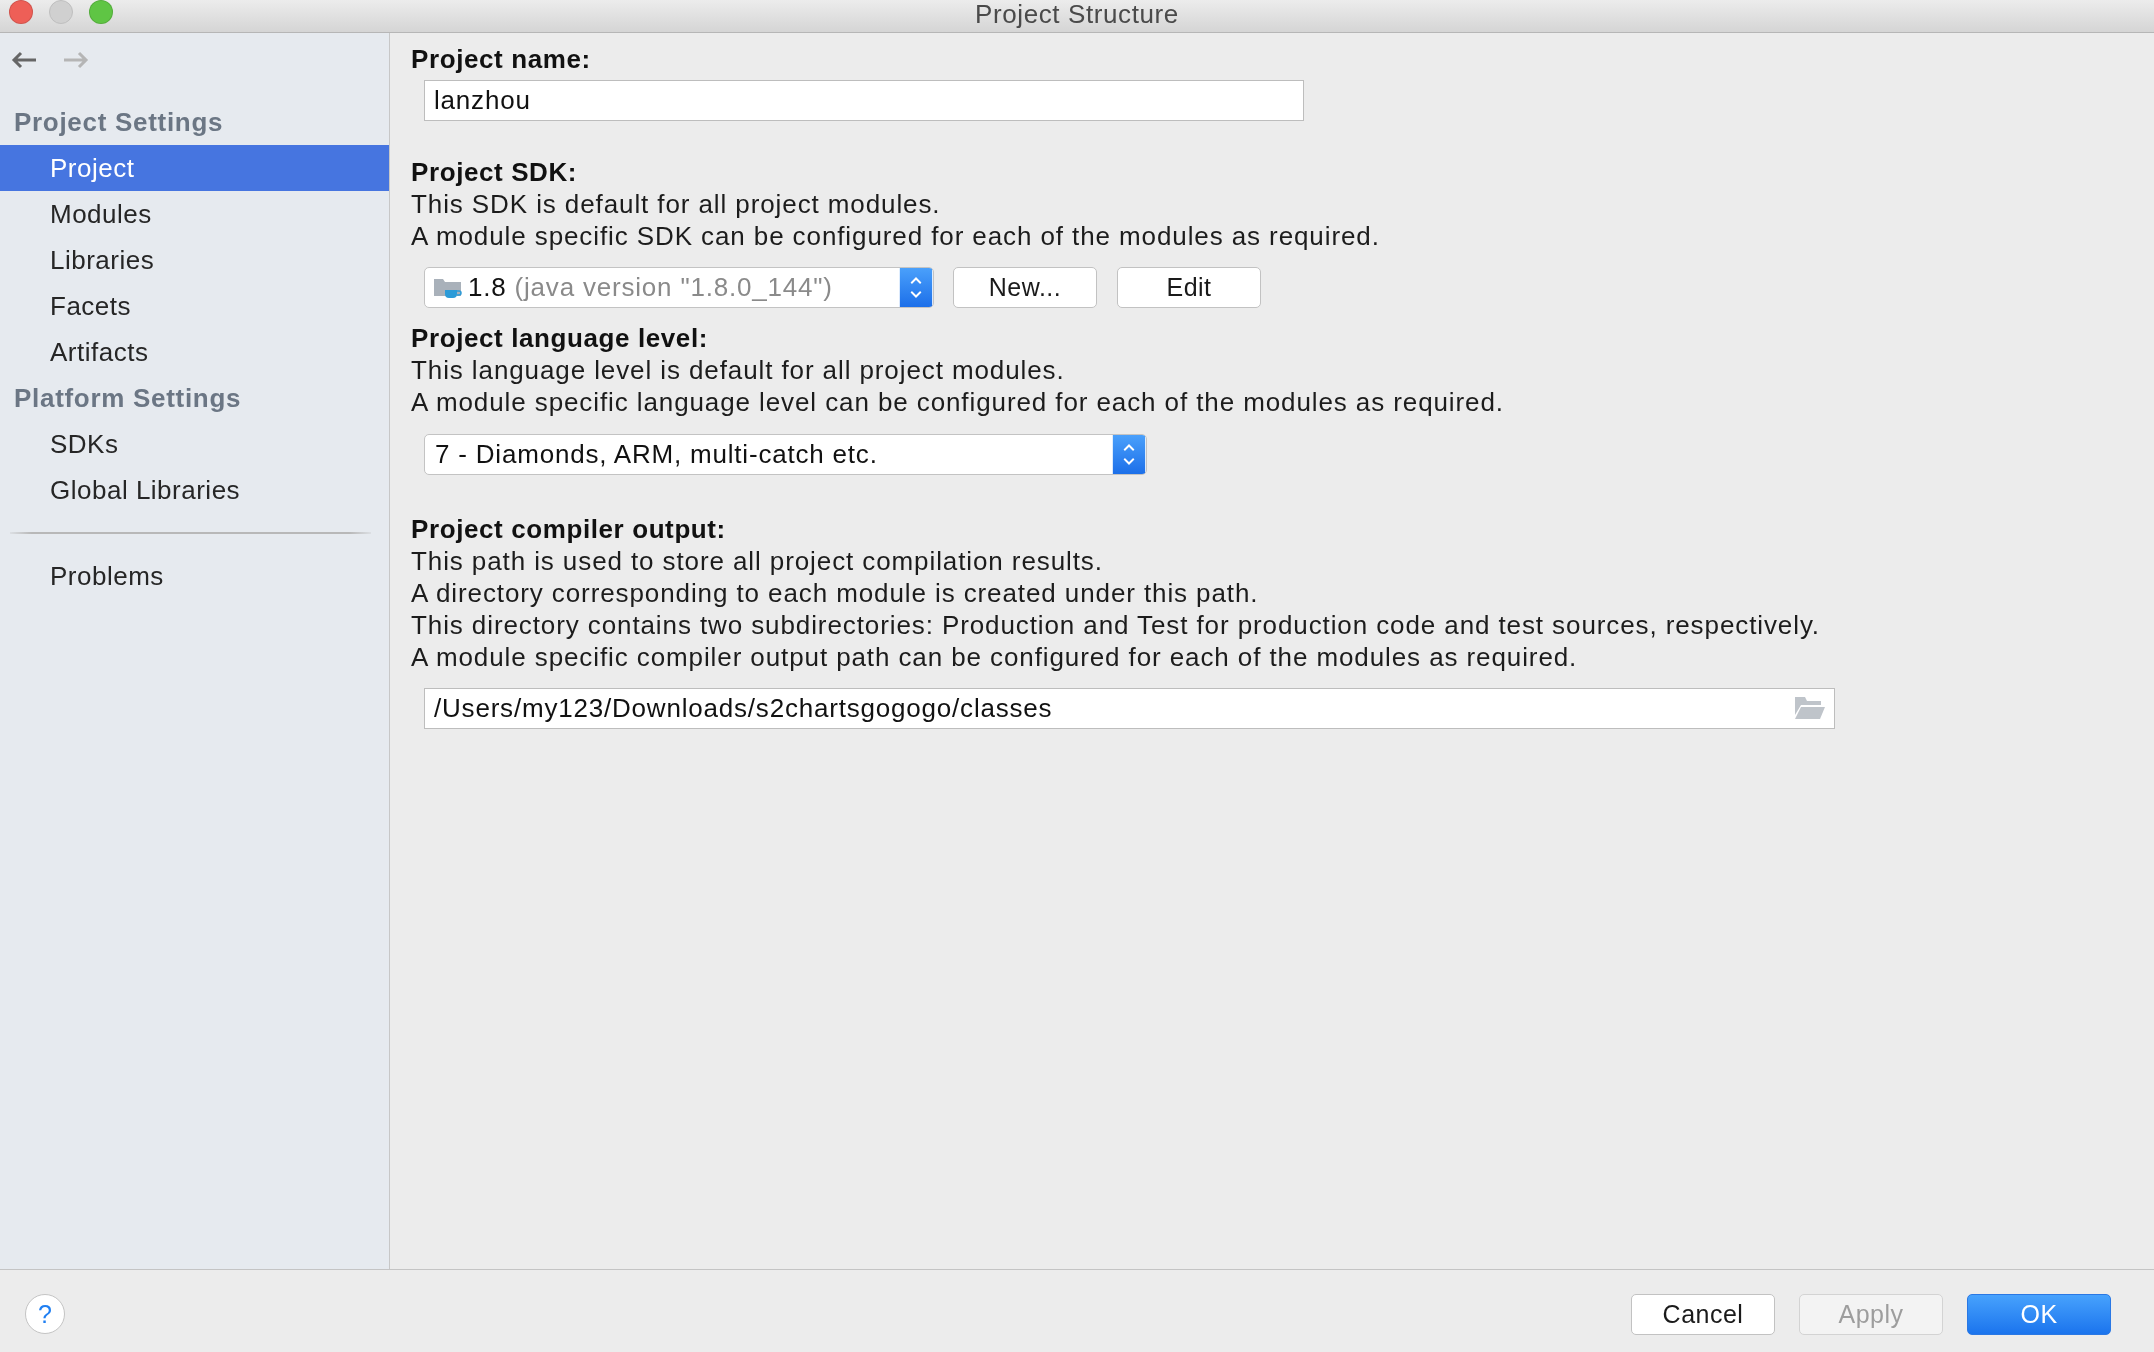 This screenshot has width=2154, height=1352. What do you see at coordinates (1703, 1314) in the screenshot?
I see `push-button: Cancel` at bounding box center [1703, 1314].